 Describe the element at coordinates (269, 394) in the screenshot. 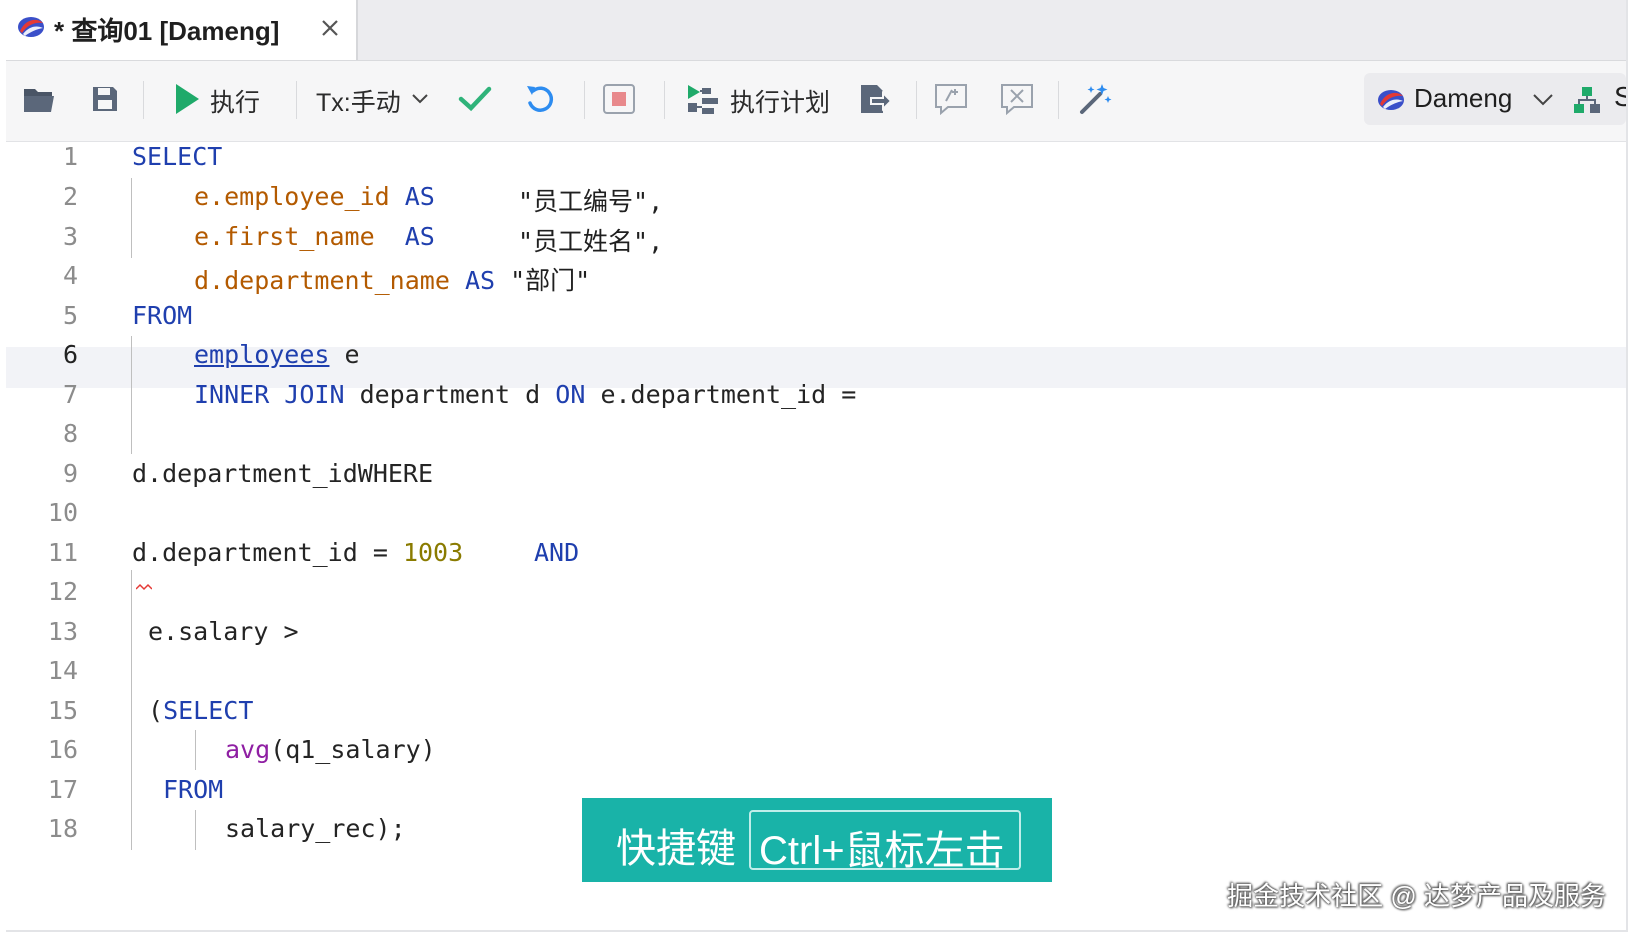

I see `sql-keyword: INNER JOIN` at that location.